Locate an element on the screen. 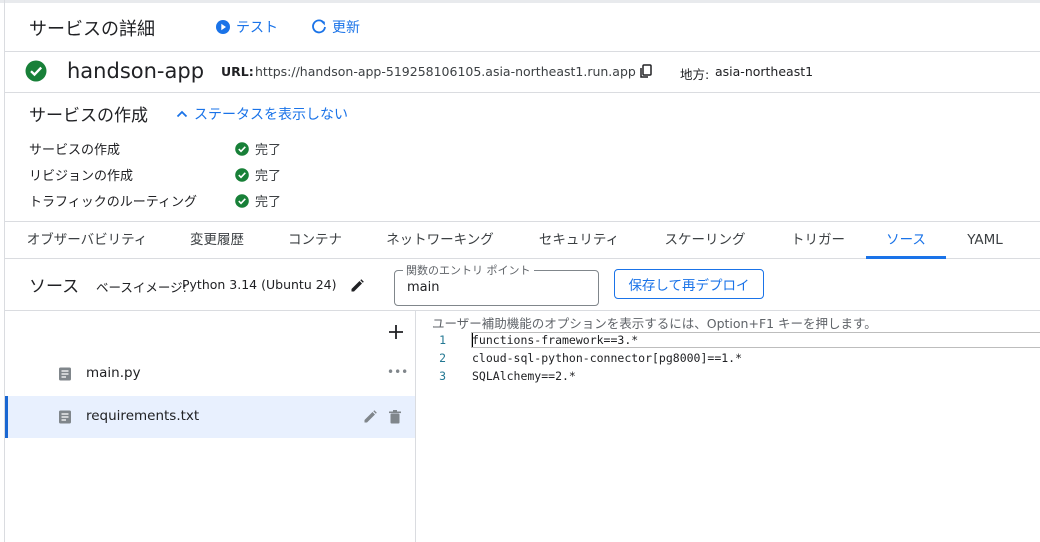 This screenshot has height=542, width=1040. file-name: requirements.txt is located at coordinates (143, 416).